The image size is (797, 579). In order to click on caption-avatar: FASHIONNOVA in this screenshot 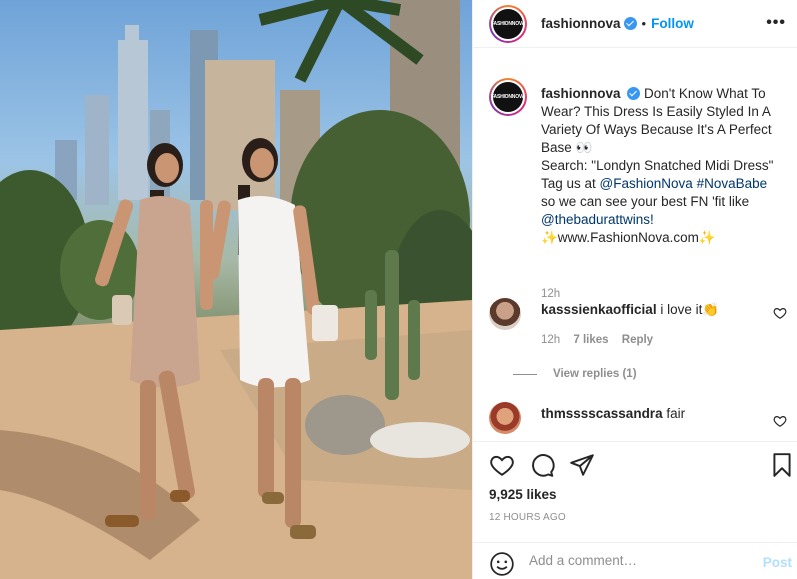, I will do `click(508, 97)`.